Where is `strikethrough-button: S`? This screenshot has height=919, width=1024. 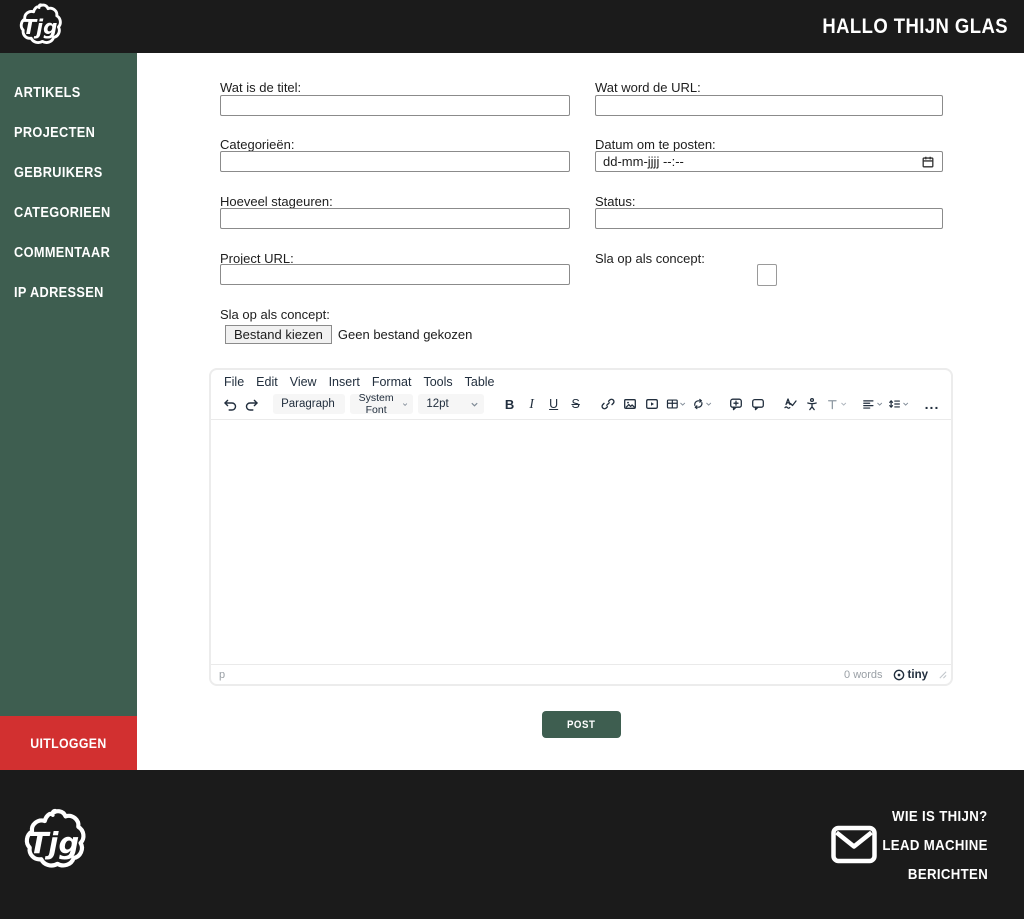
strikethrough-button: S is located at coordinates (576, 404).